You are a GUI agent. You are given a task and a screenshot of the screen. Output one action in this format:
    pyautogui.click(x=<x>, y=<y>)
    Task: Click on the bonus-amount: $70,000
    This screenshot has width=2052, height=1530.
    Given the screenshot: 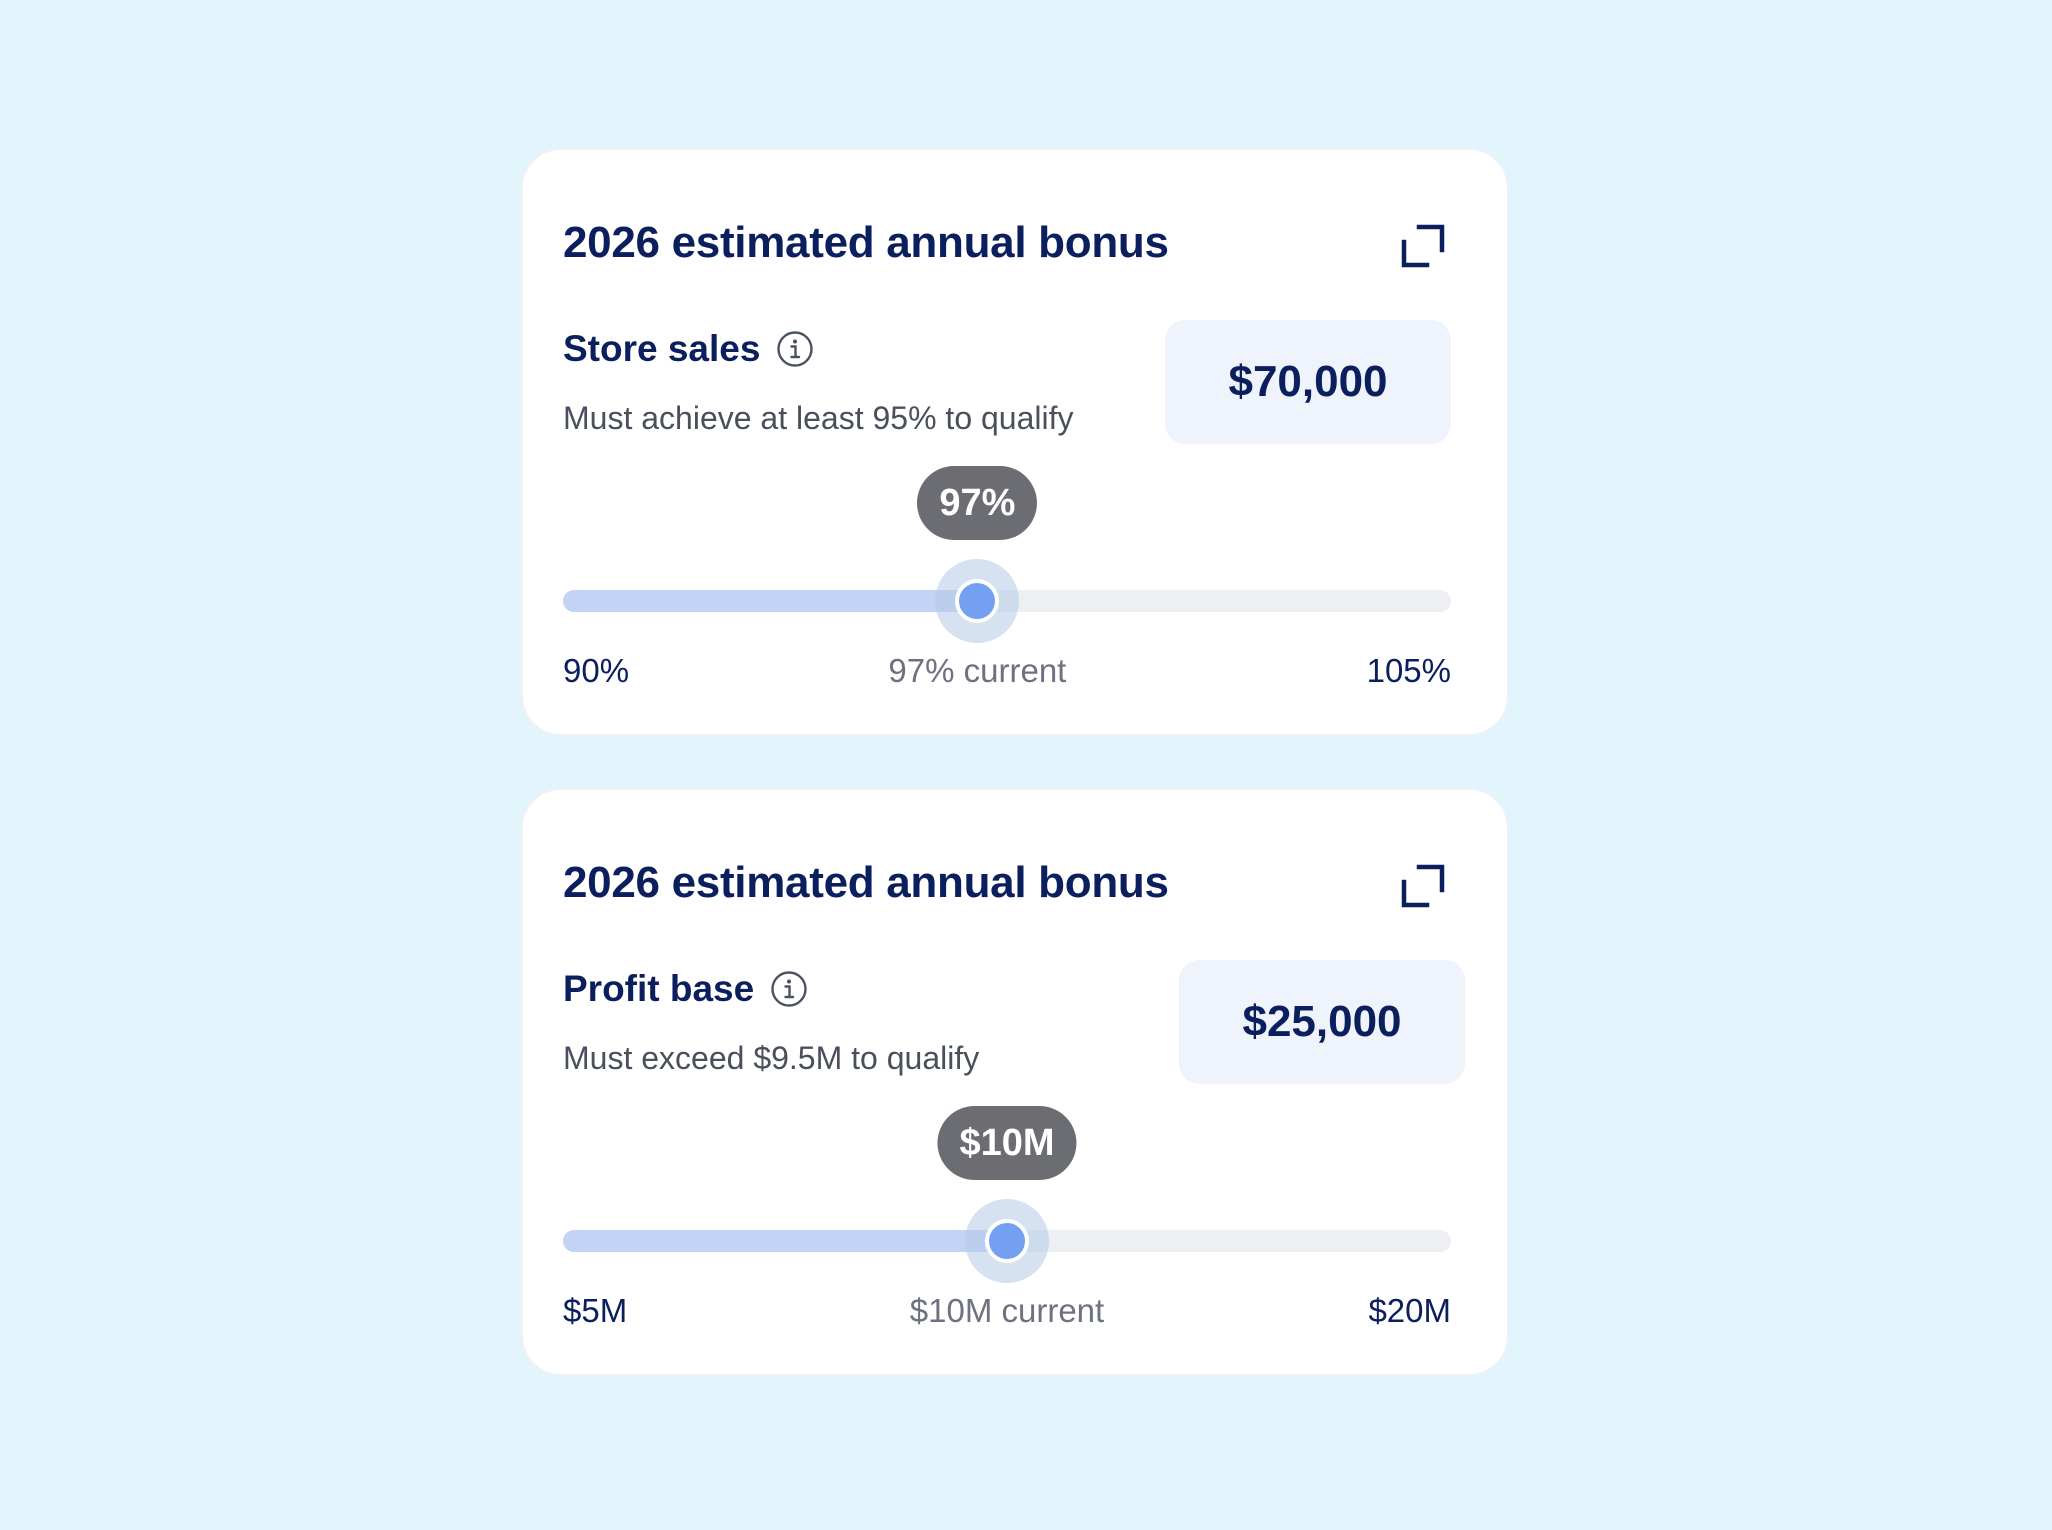 What is the action you would take?
    pyautogui.click(x=1308, y=382)
    